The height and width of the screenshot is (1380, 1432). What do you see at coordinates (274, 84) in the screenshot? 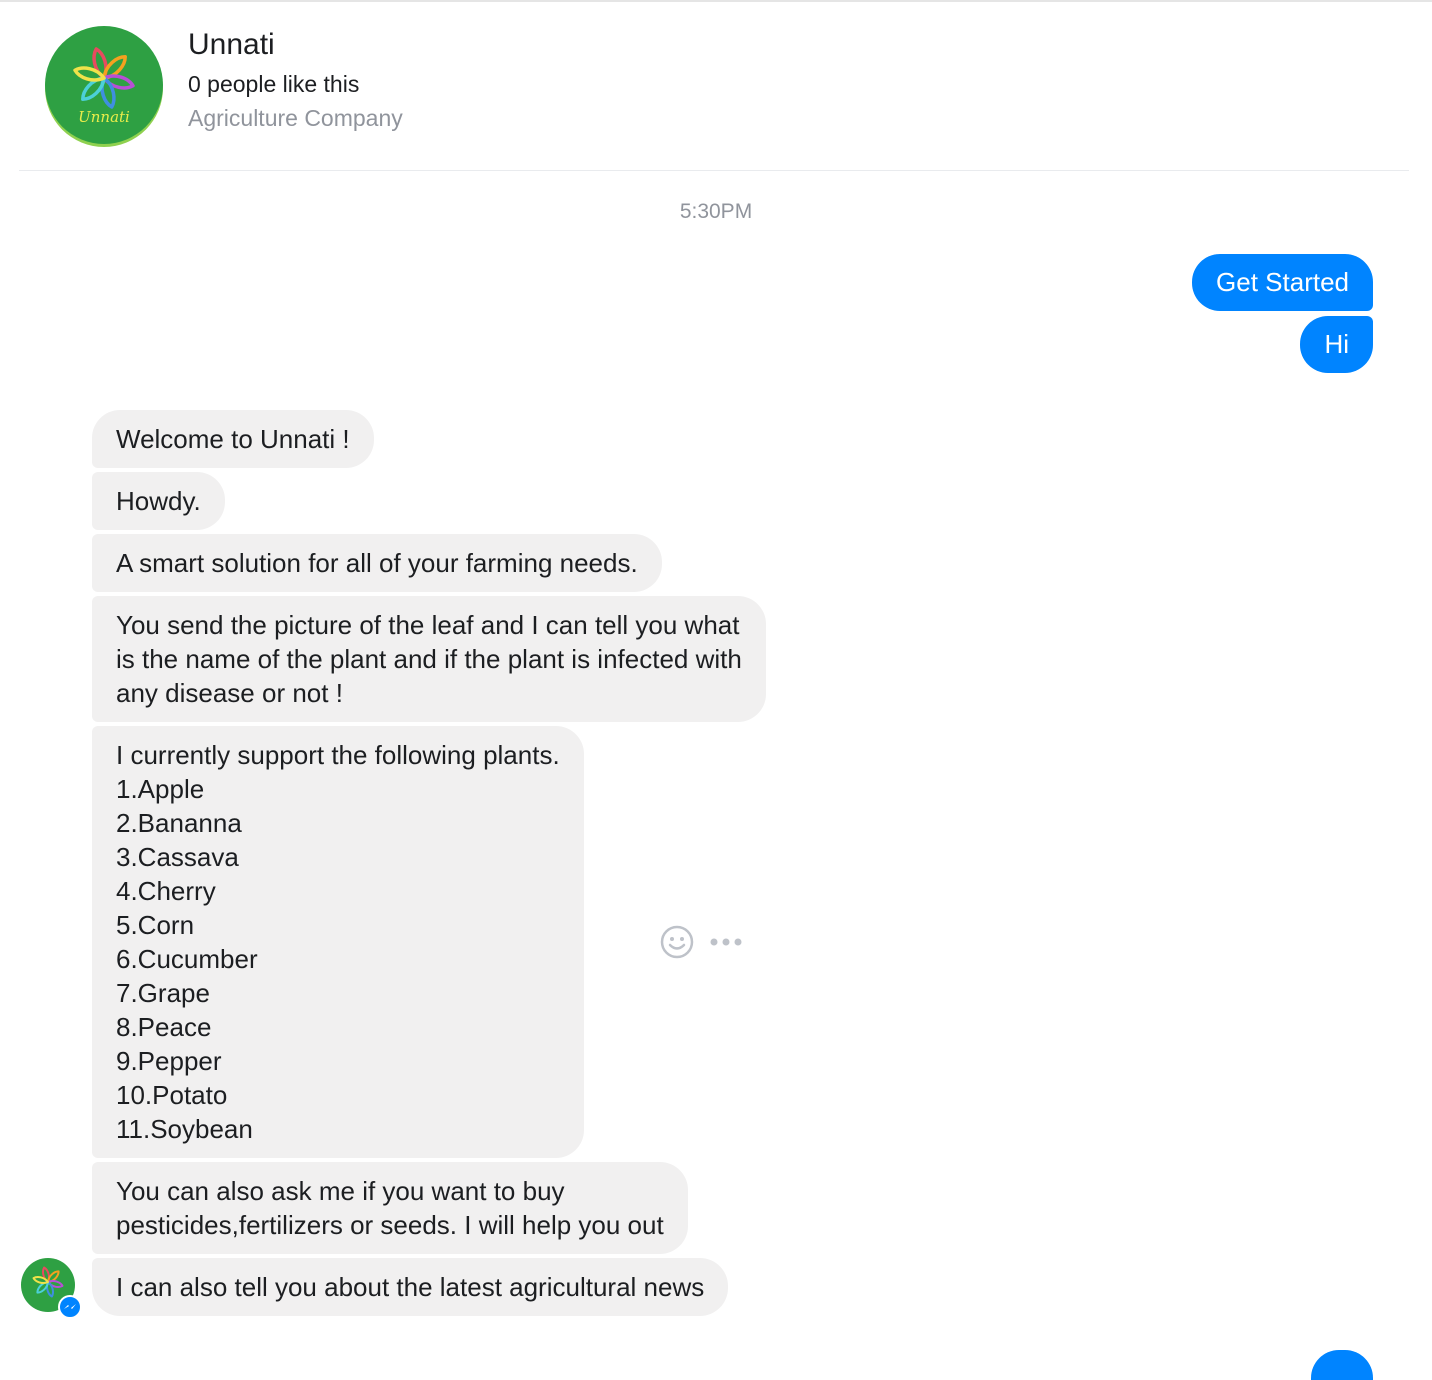
I see `page-likes-count: 0 people like this` at bounding box center [274, 84].